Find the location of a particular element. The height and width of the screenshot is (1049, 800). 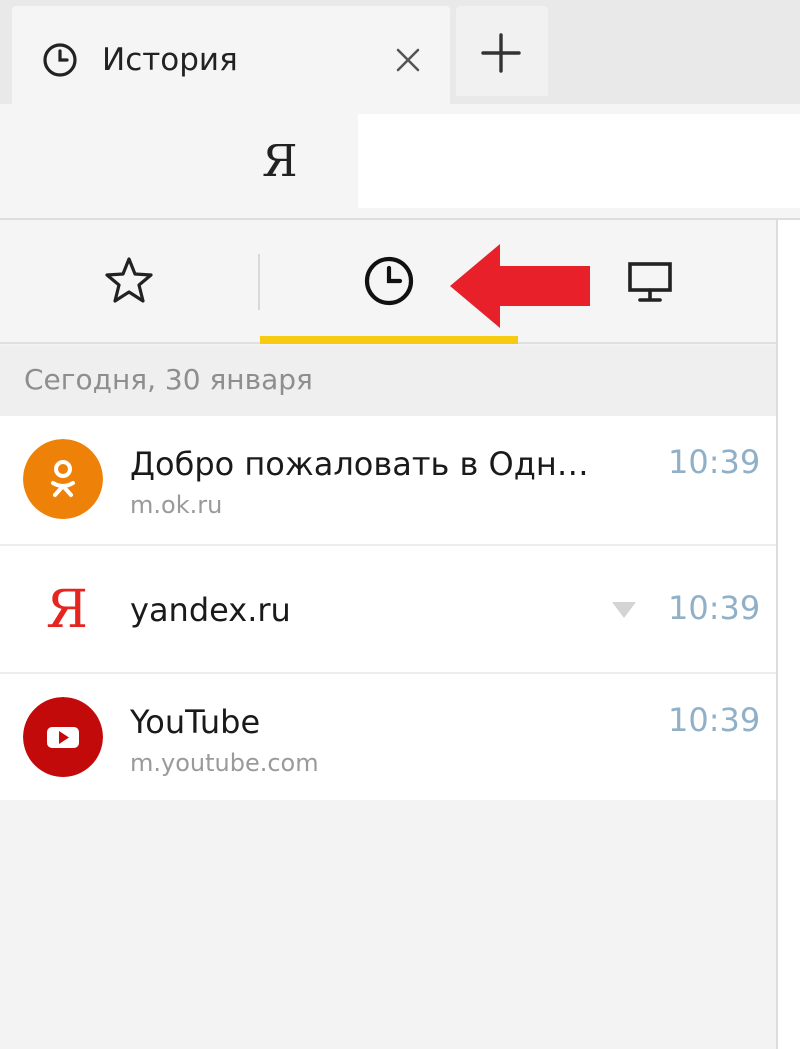

tab-bookmarks is located at coordinates (129, 282).